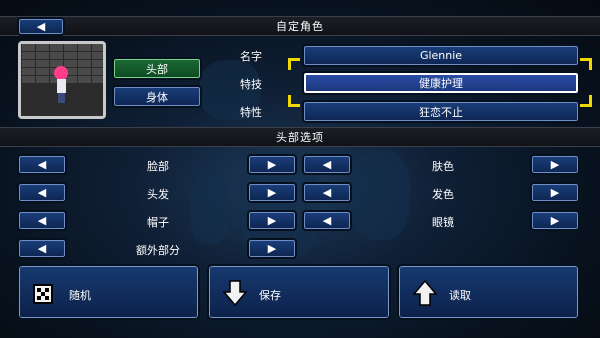 This screenshot has width=600, height=338. What do you see at coordinates (425, 293) in the screenshot?
I see `up-arrow-icon` at bounding box center [425, 293].